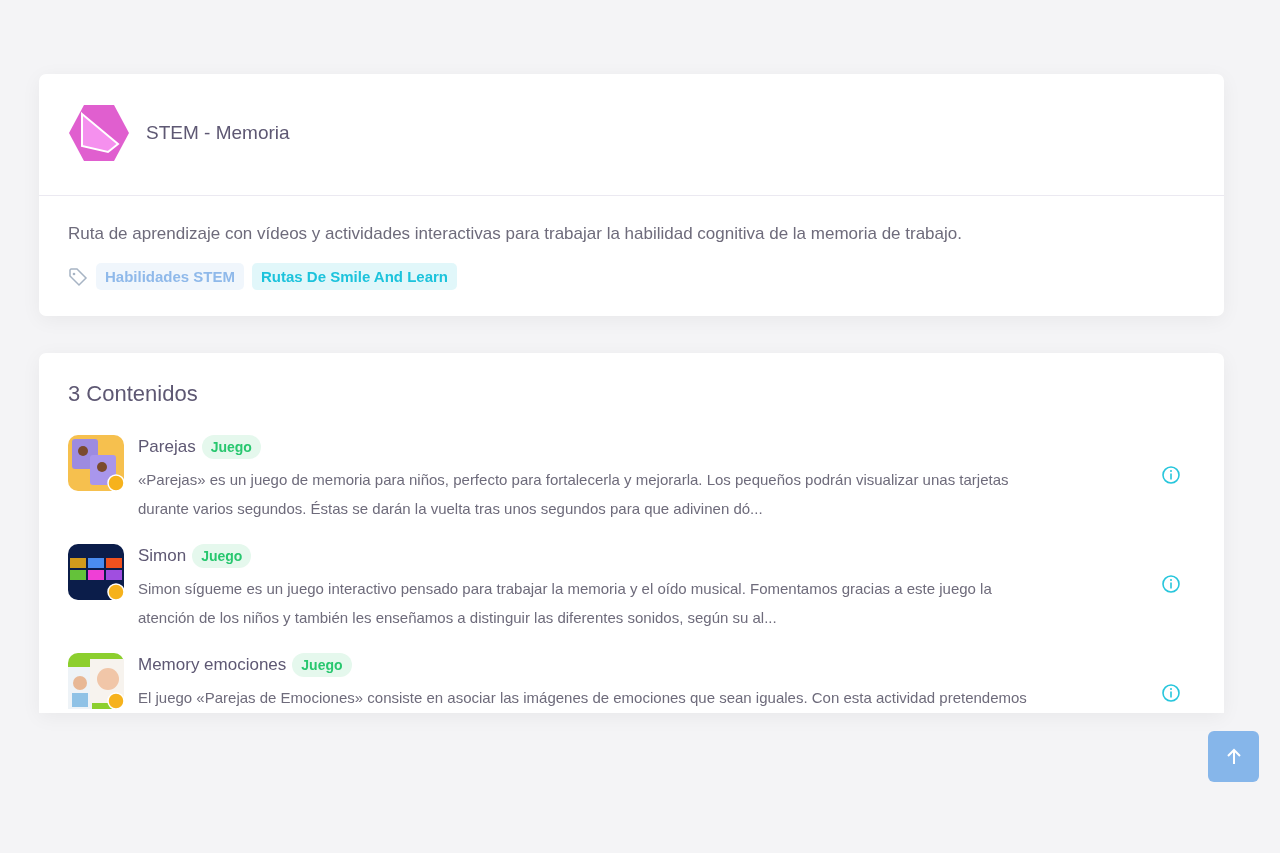  What do you see at coordinates (162, 556) in the screenshot?
I see `content-title: Simon` at bounding box center [162, 556].